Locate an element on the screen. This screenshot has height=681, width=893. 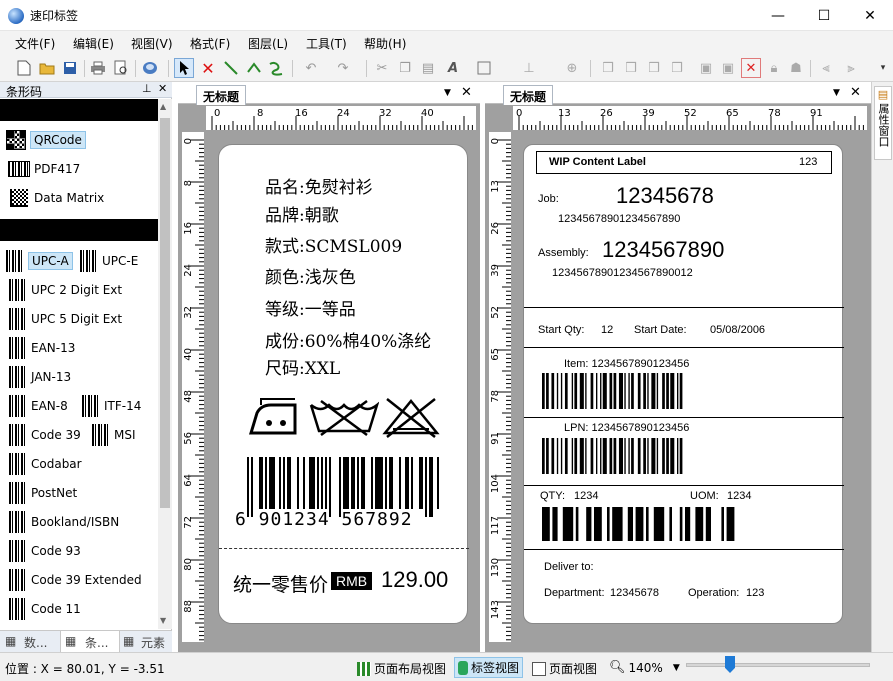
no-bleach-icon is located at coordinates (411, 417).